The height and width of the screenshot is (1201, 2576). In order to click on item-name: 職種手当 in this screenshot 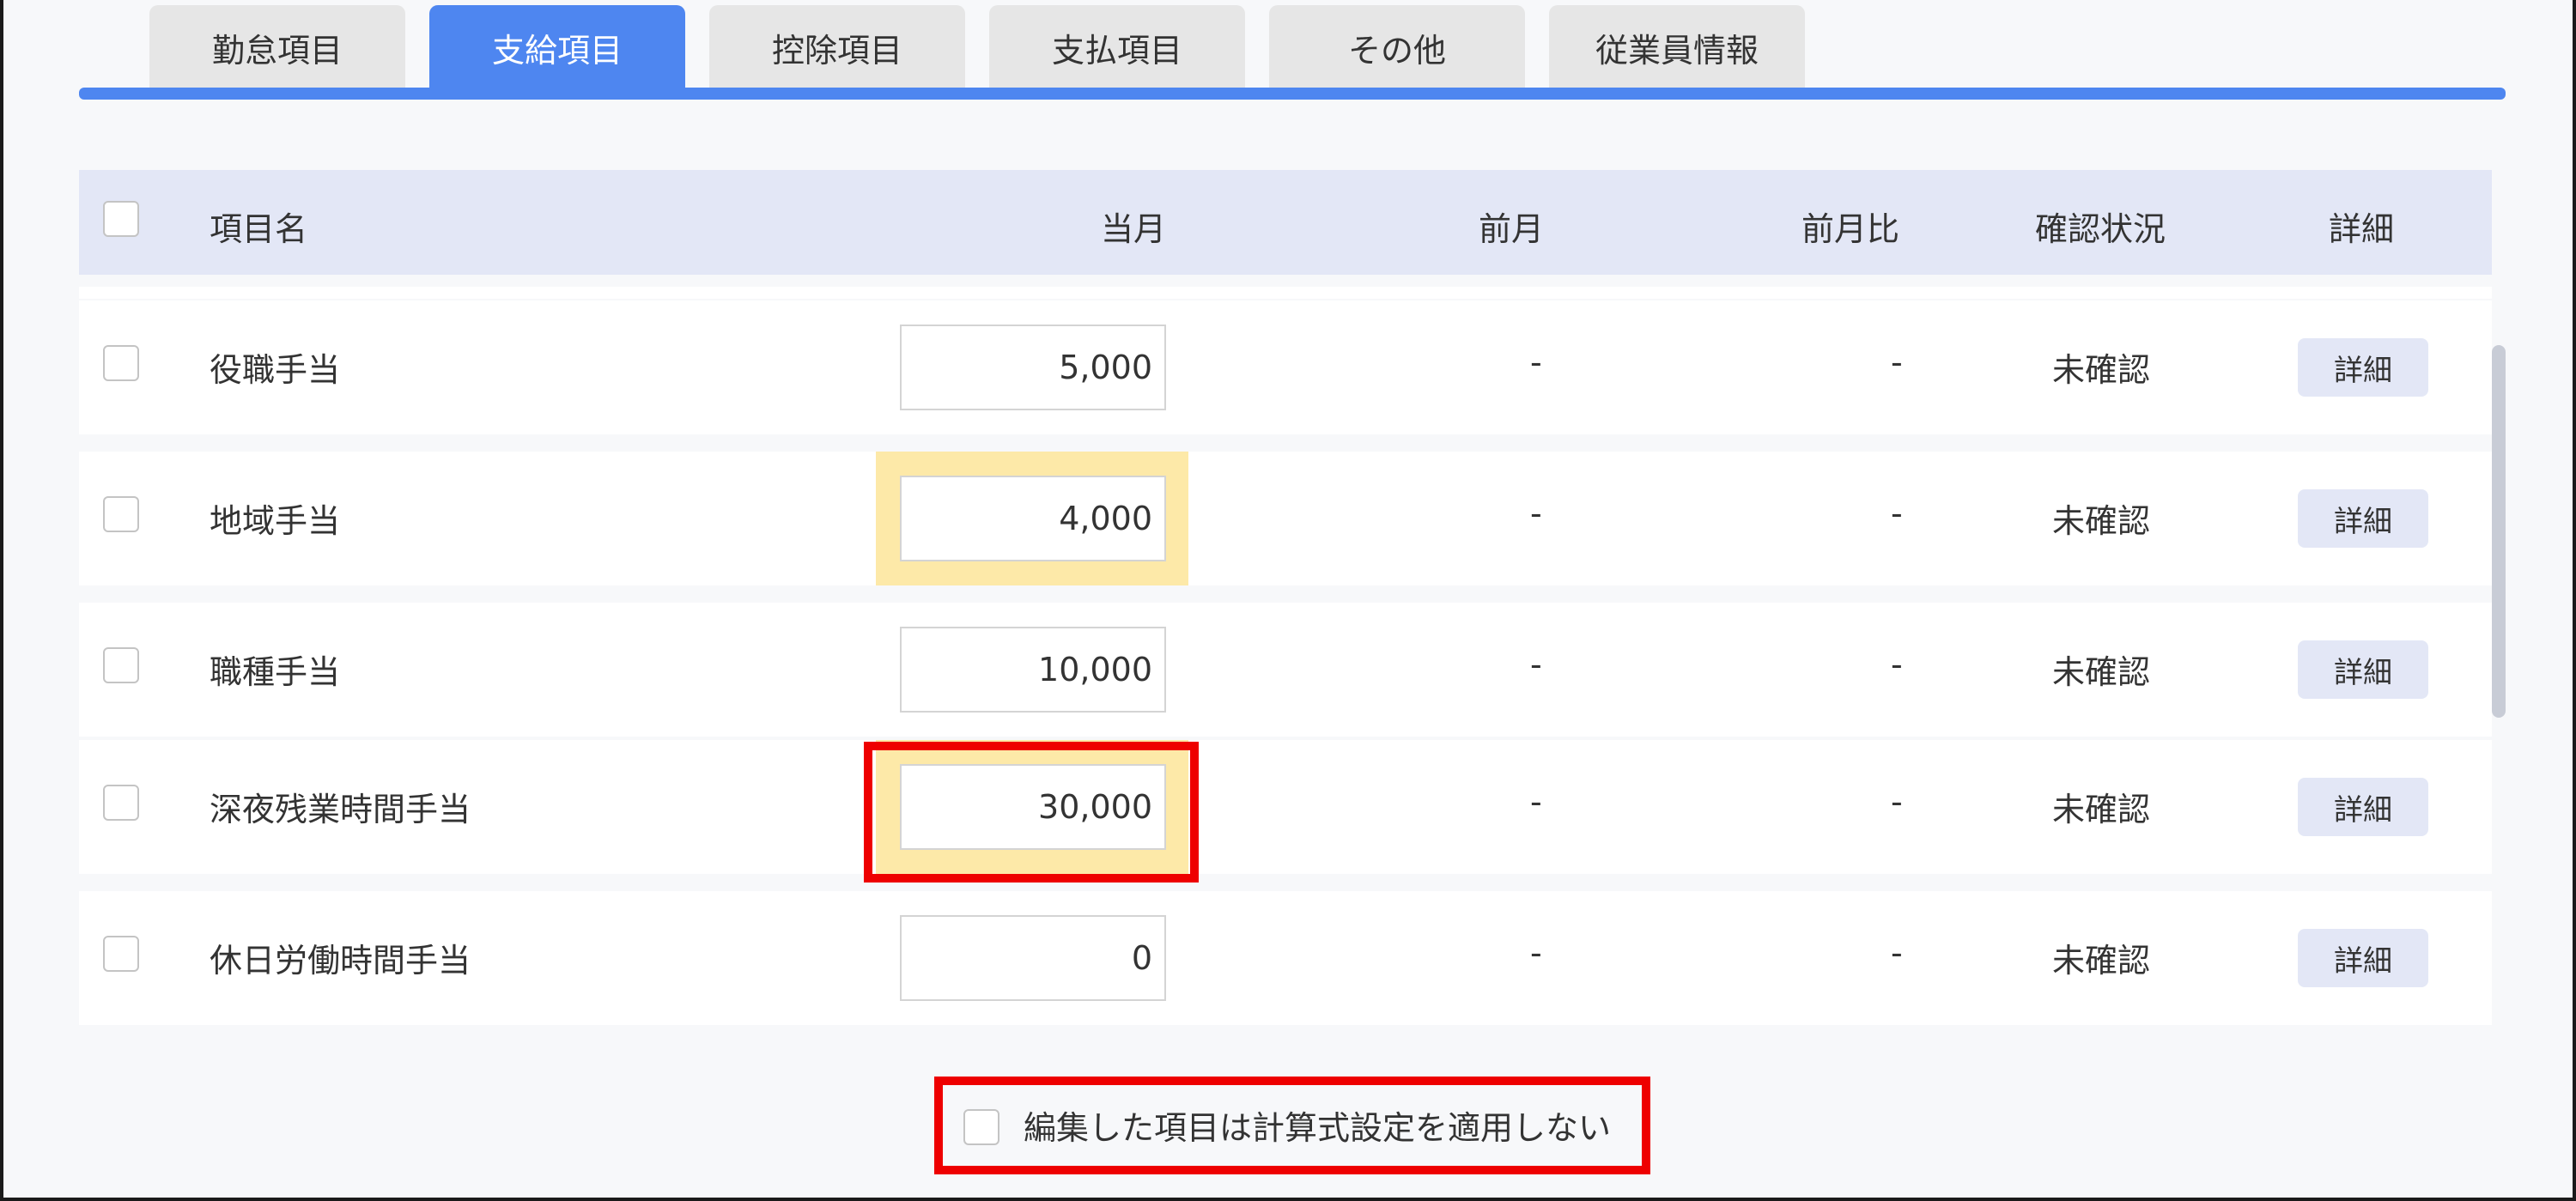, I will do `click(275, 672)`.